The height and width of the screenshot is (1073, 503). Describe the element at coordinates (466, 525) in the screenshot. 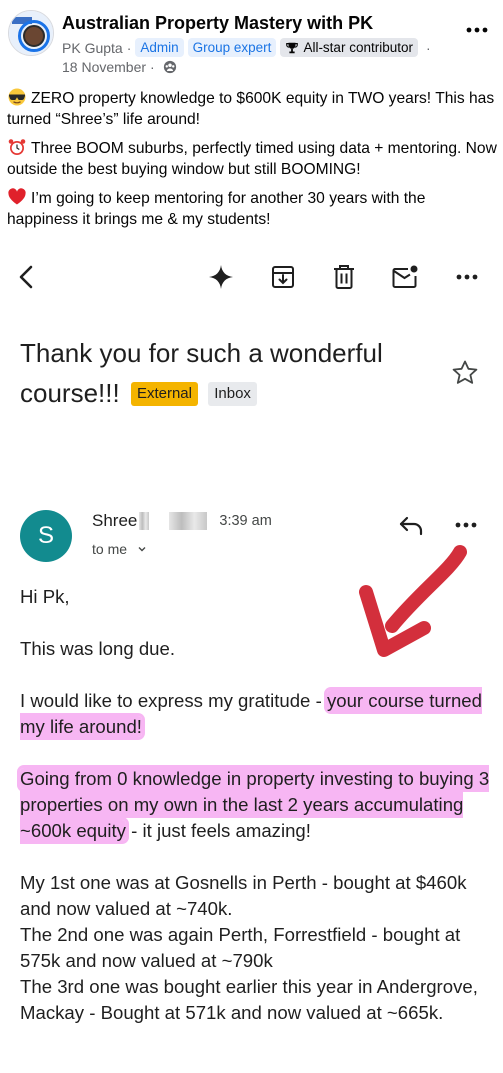

I see `message-more-icon` at that location.